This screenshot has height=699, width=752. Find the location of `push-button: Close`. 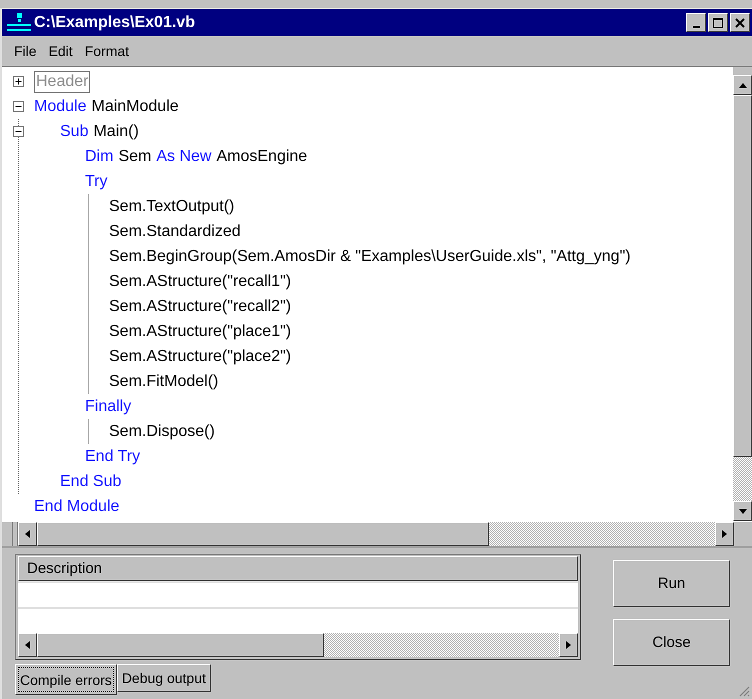

push-button: Close is located at coordinates (671, 642).